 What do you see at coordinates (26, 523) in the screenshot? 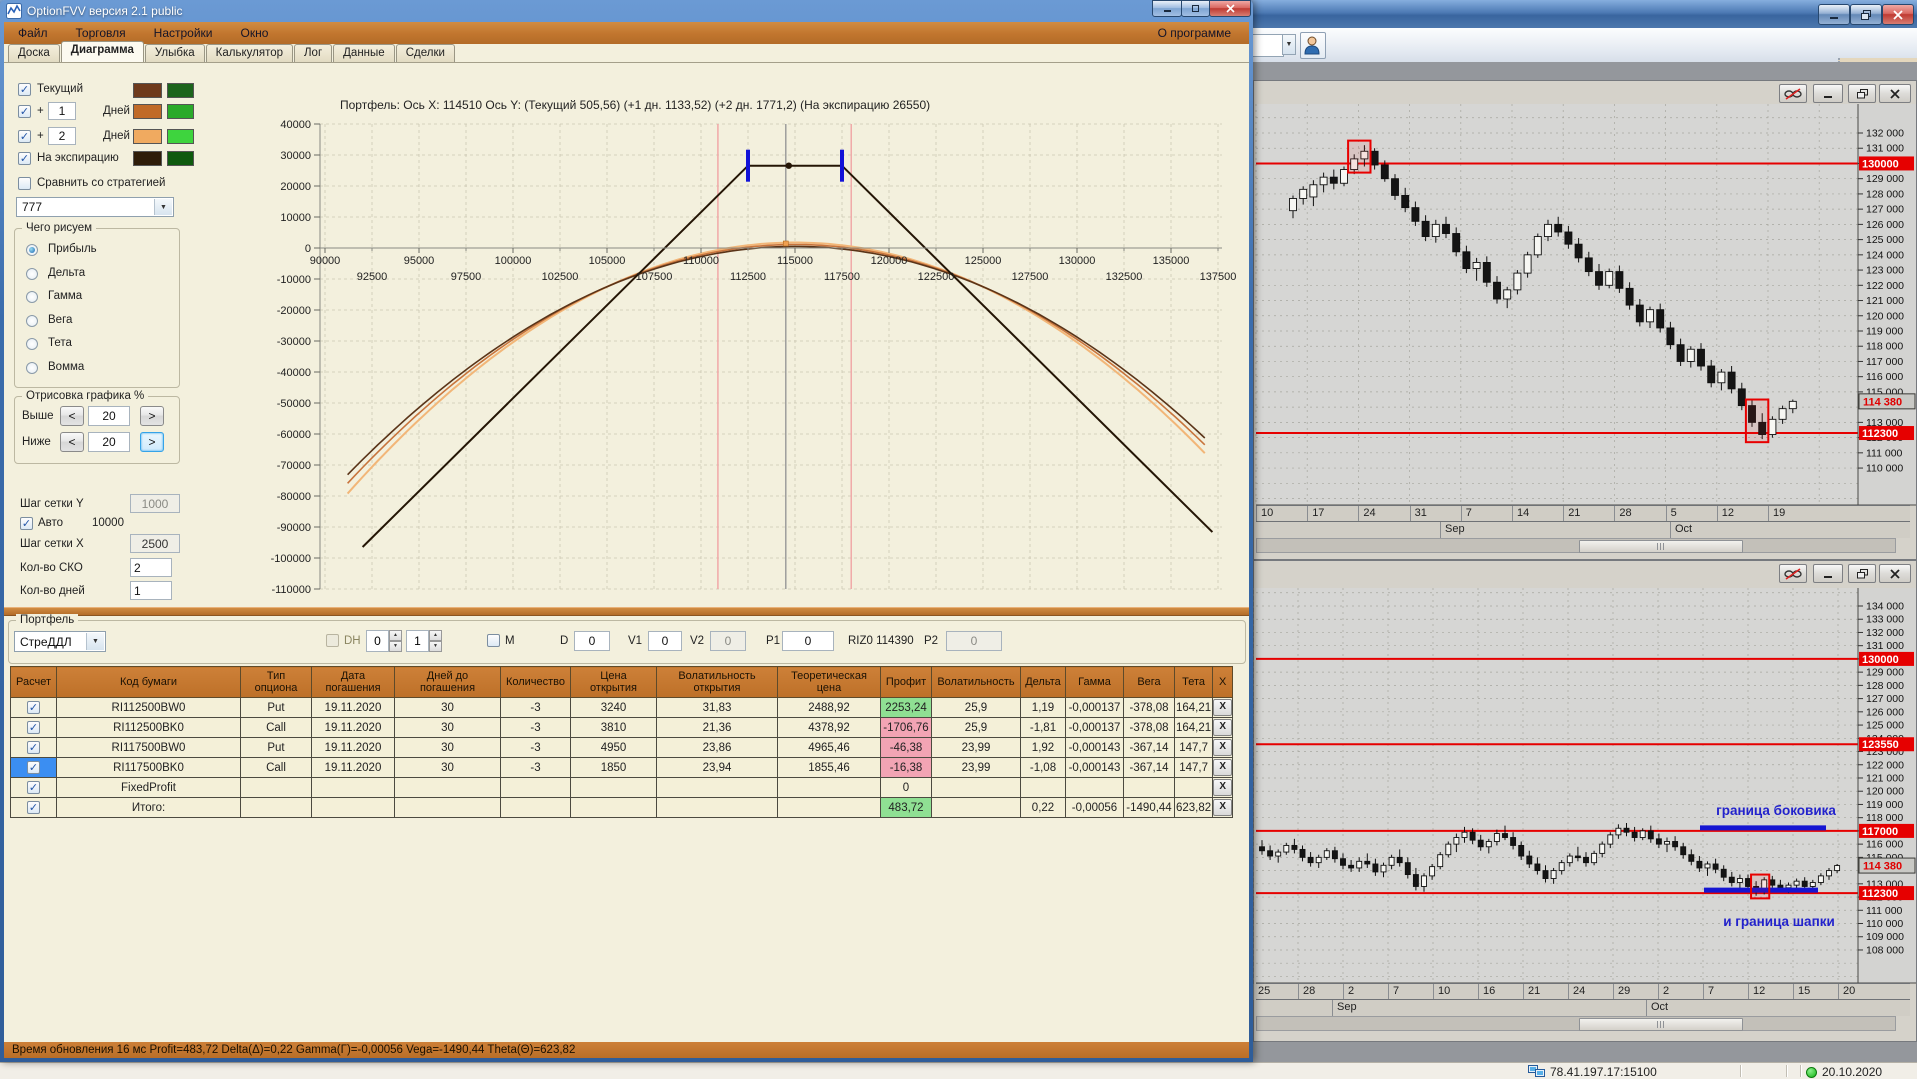
I see `checkbox-auto: ✓` at bounding box center [26, 523].